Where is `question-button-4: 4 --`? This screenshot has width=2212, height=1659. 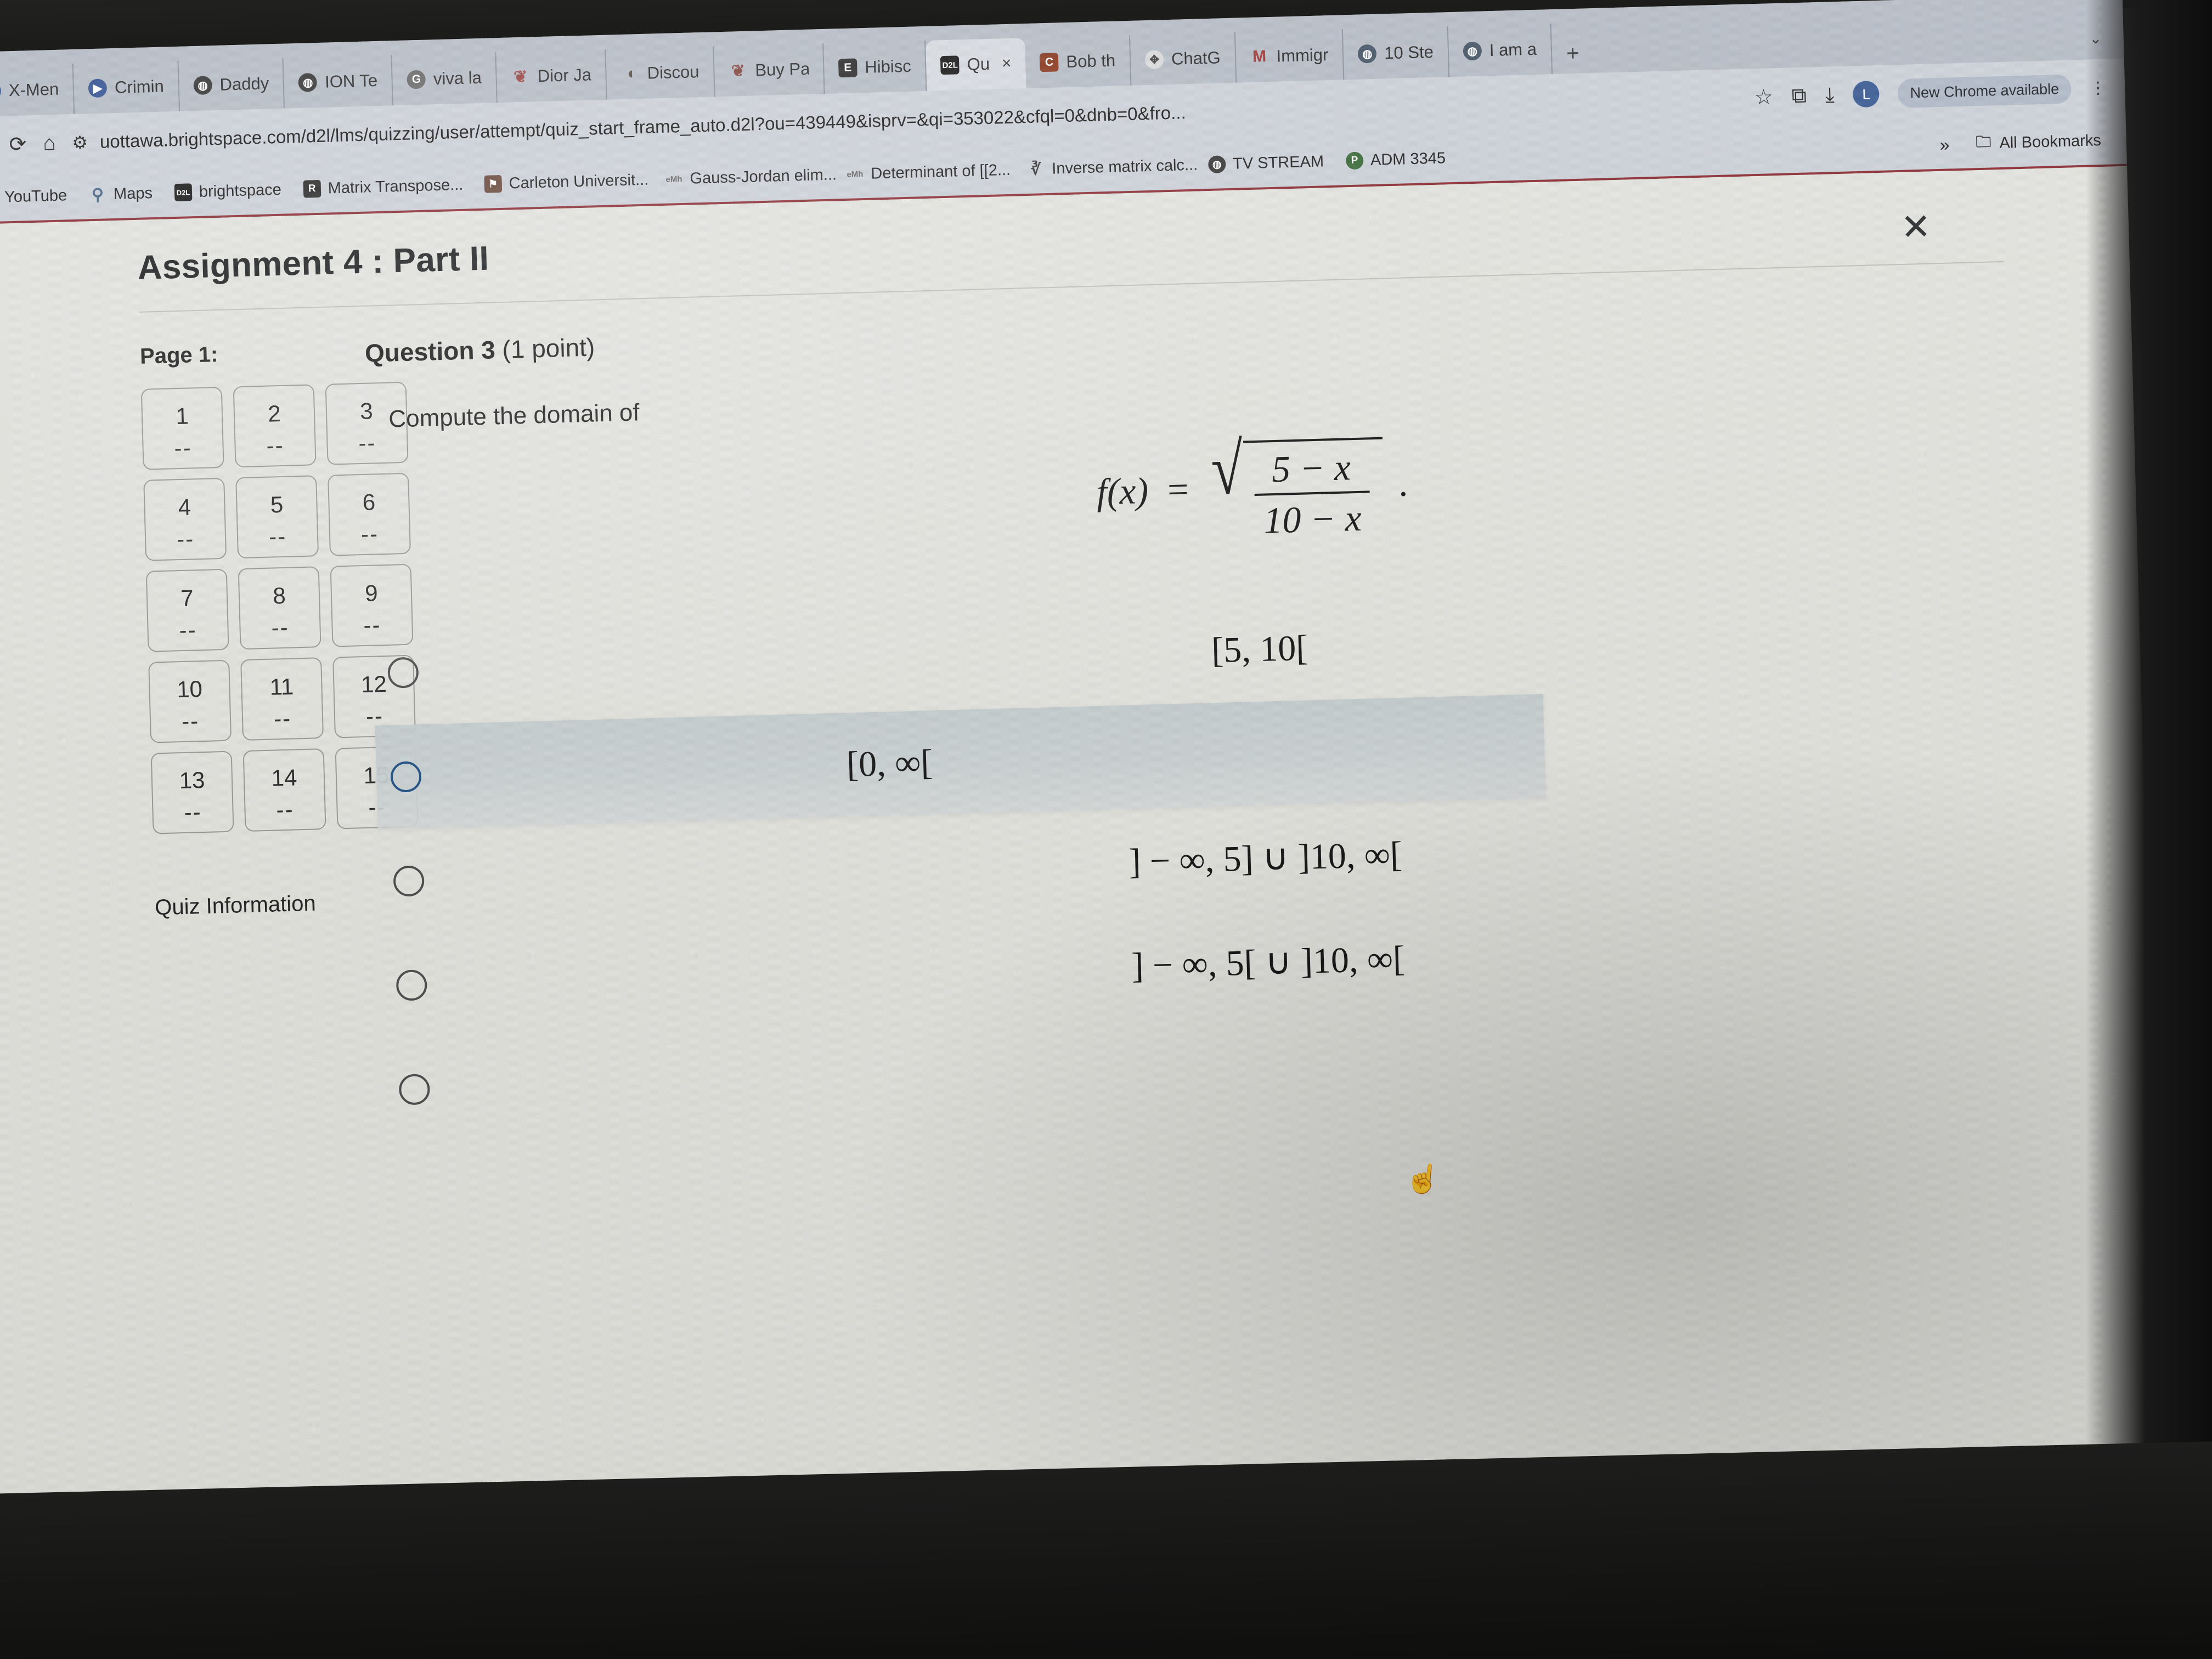
question-button-4: 4 -- is located at coordinates (185, 519).